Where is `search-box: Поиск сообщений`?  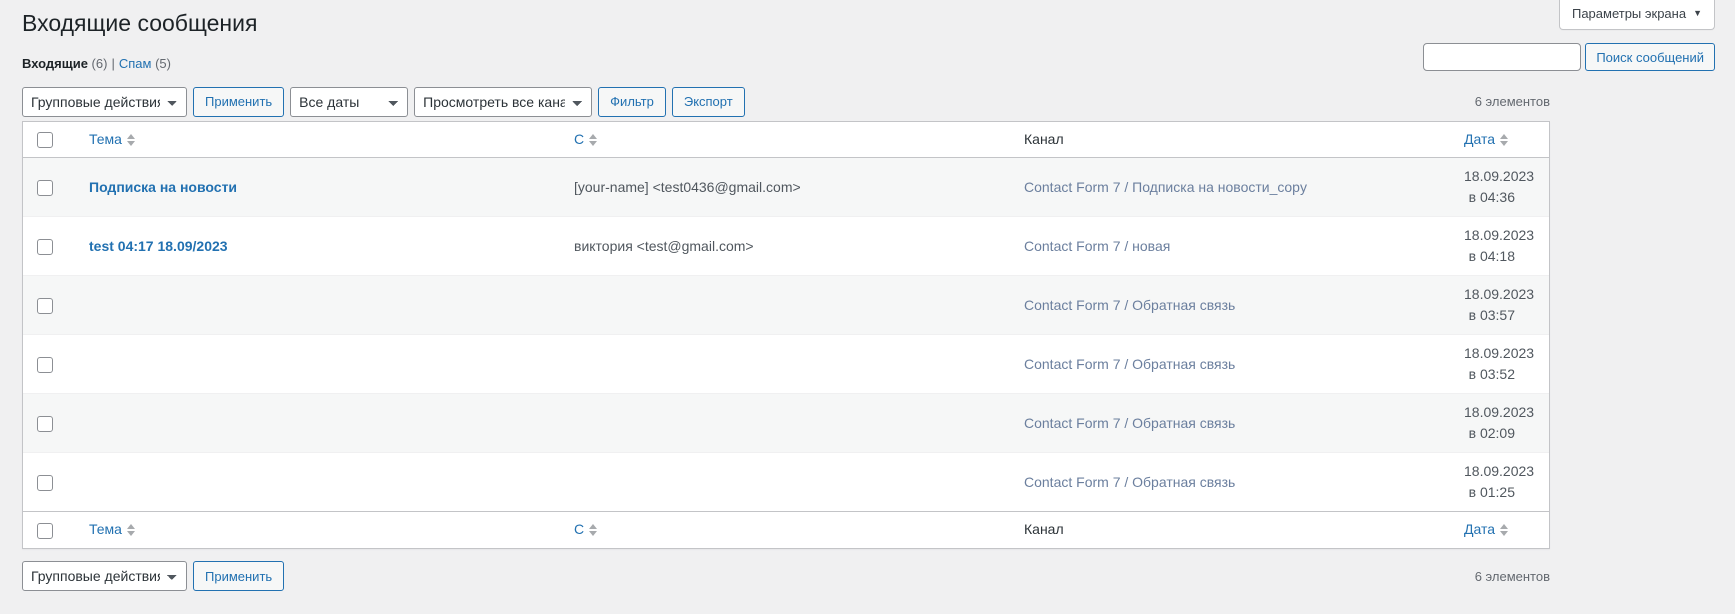 search-box: Поиск сообщений is located at coordinates (1569, 57).